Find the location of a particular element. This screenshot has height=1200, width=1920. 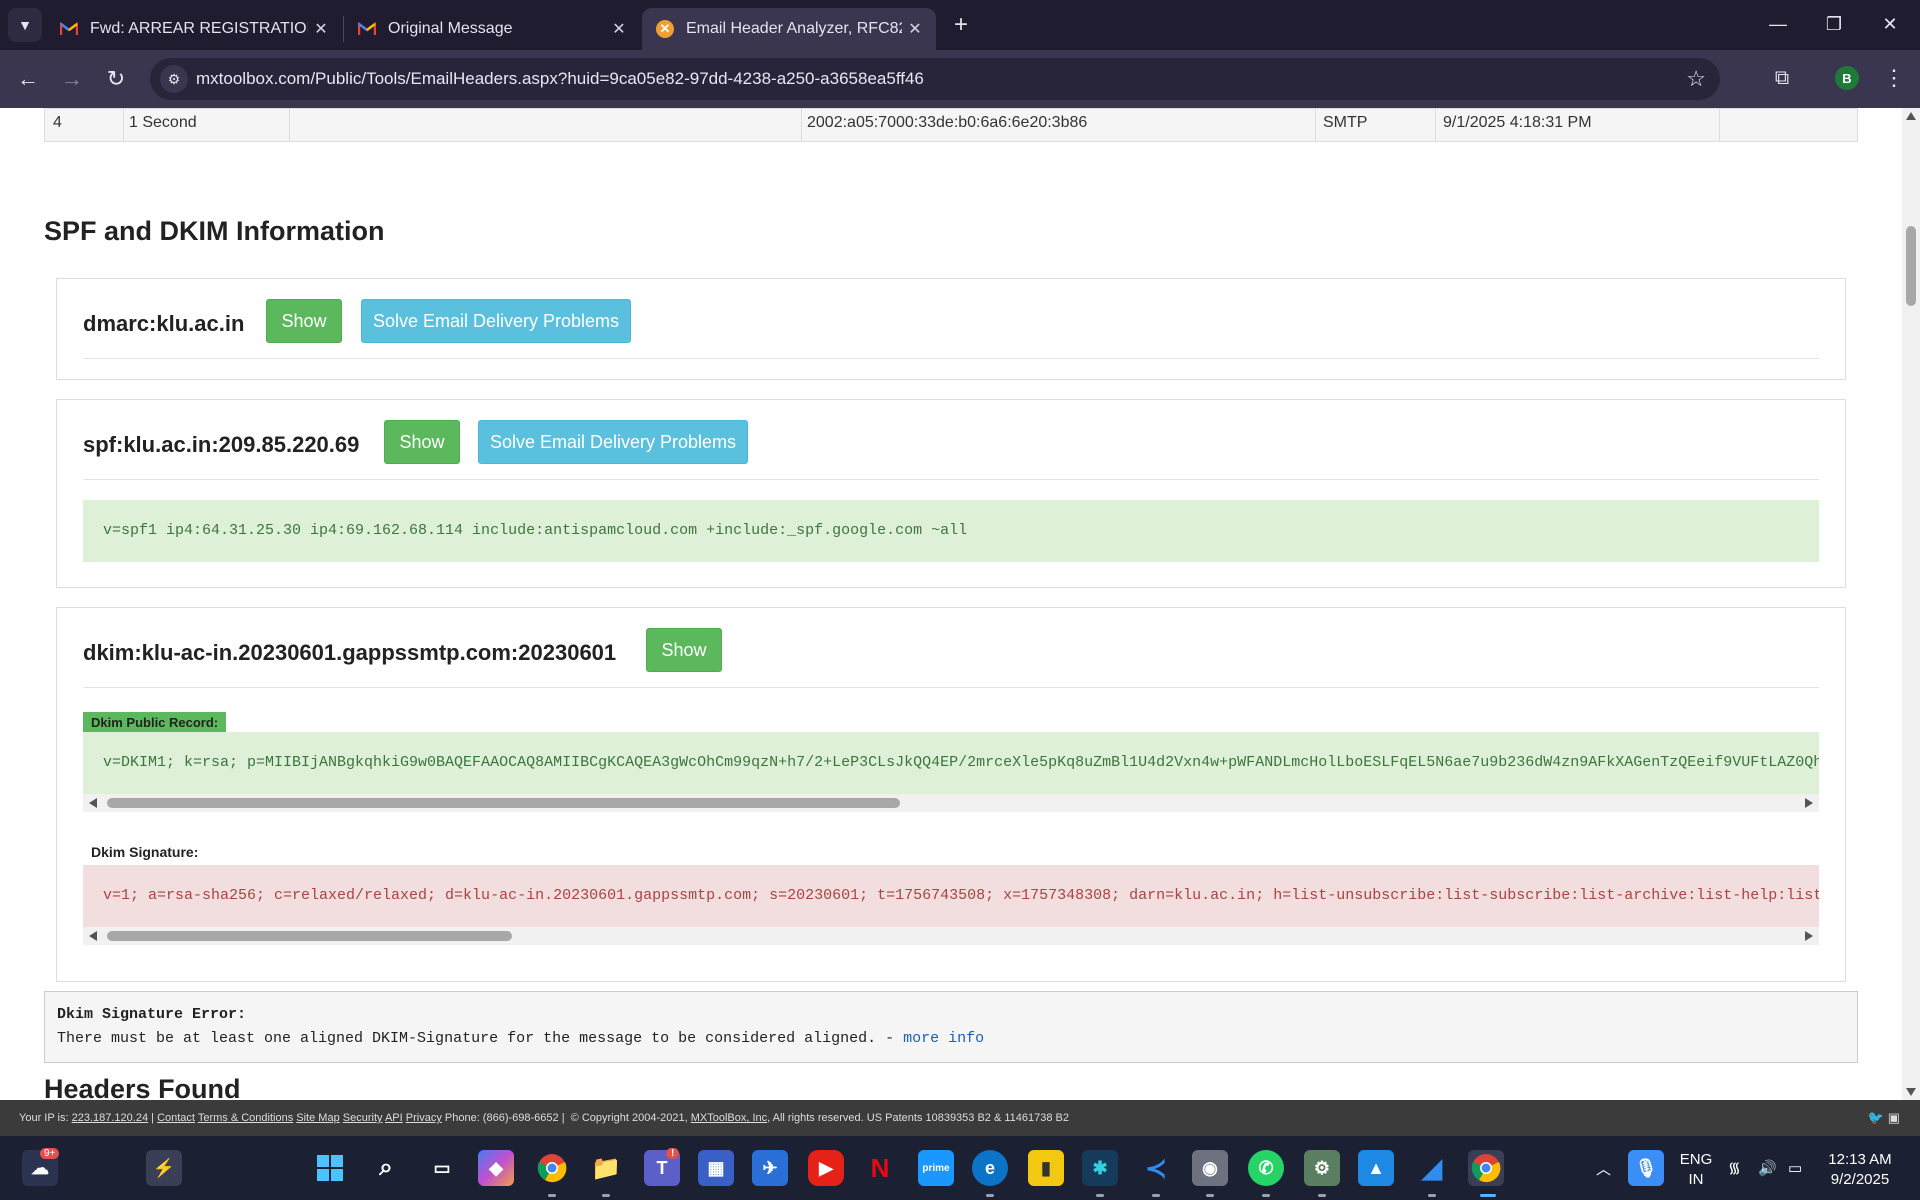

bookmark-star-icon: ☆ is located at coordinates (1696, 79).